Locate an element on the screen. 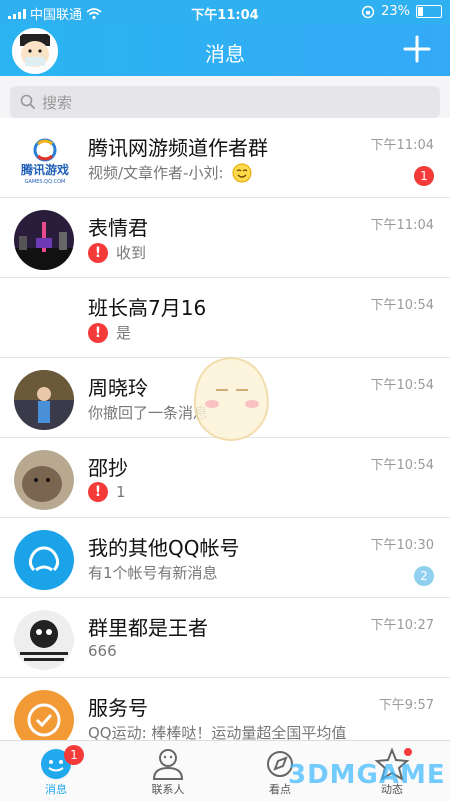 This screenshot has height=801, width=450. conversation-preview: ! 收到 is located at coordinates (117, 252).